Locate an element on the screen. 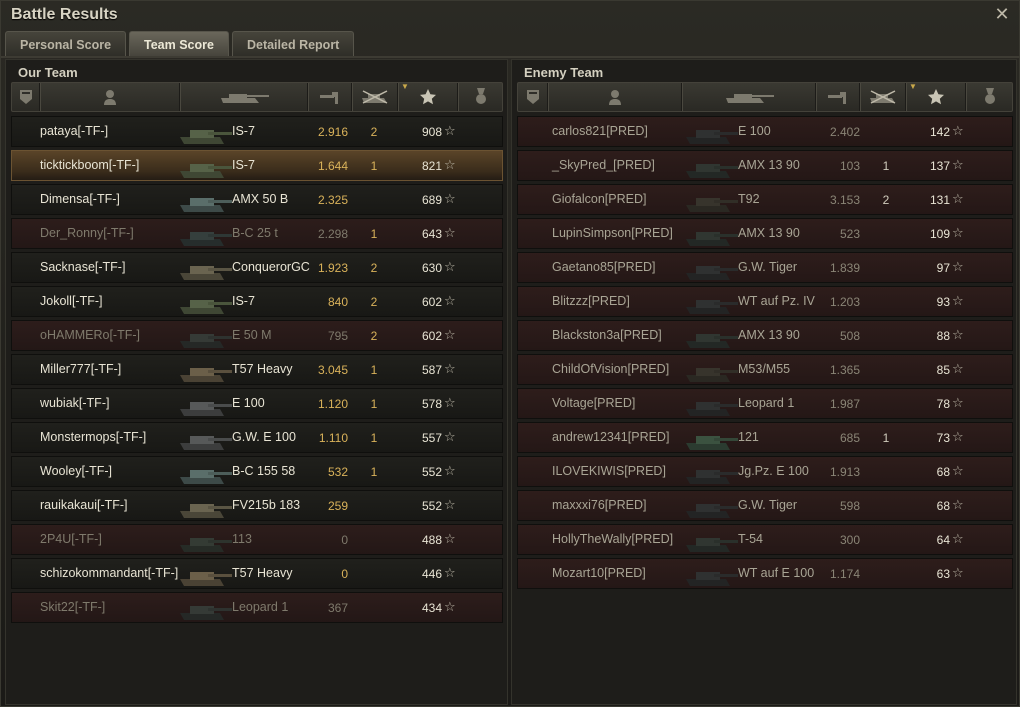 The height and width of the screenshot is (707, 1020). our-team-column-header: ▼ is located at coordinates (257, 97).